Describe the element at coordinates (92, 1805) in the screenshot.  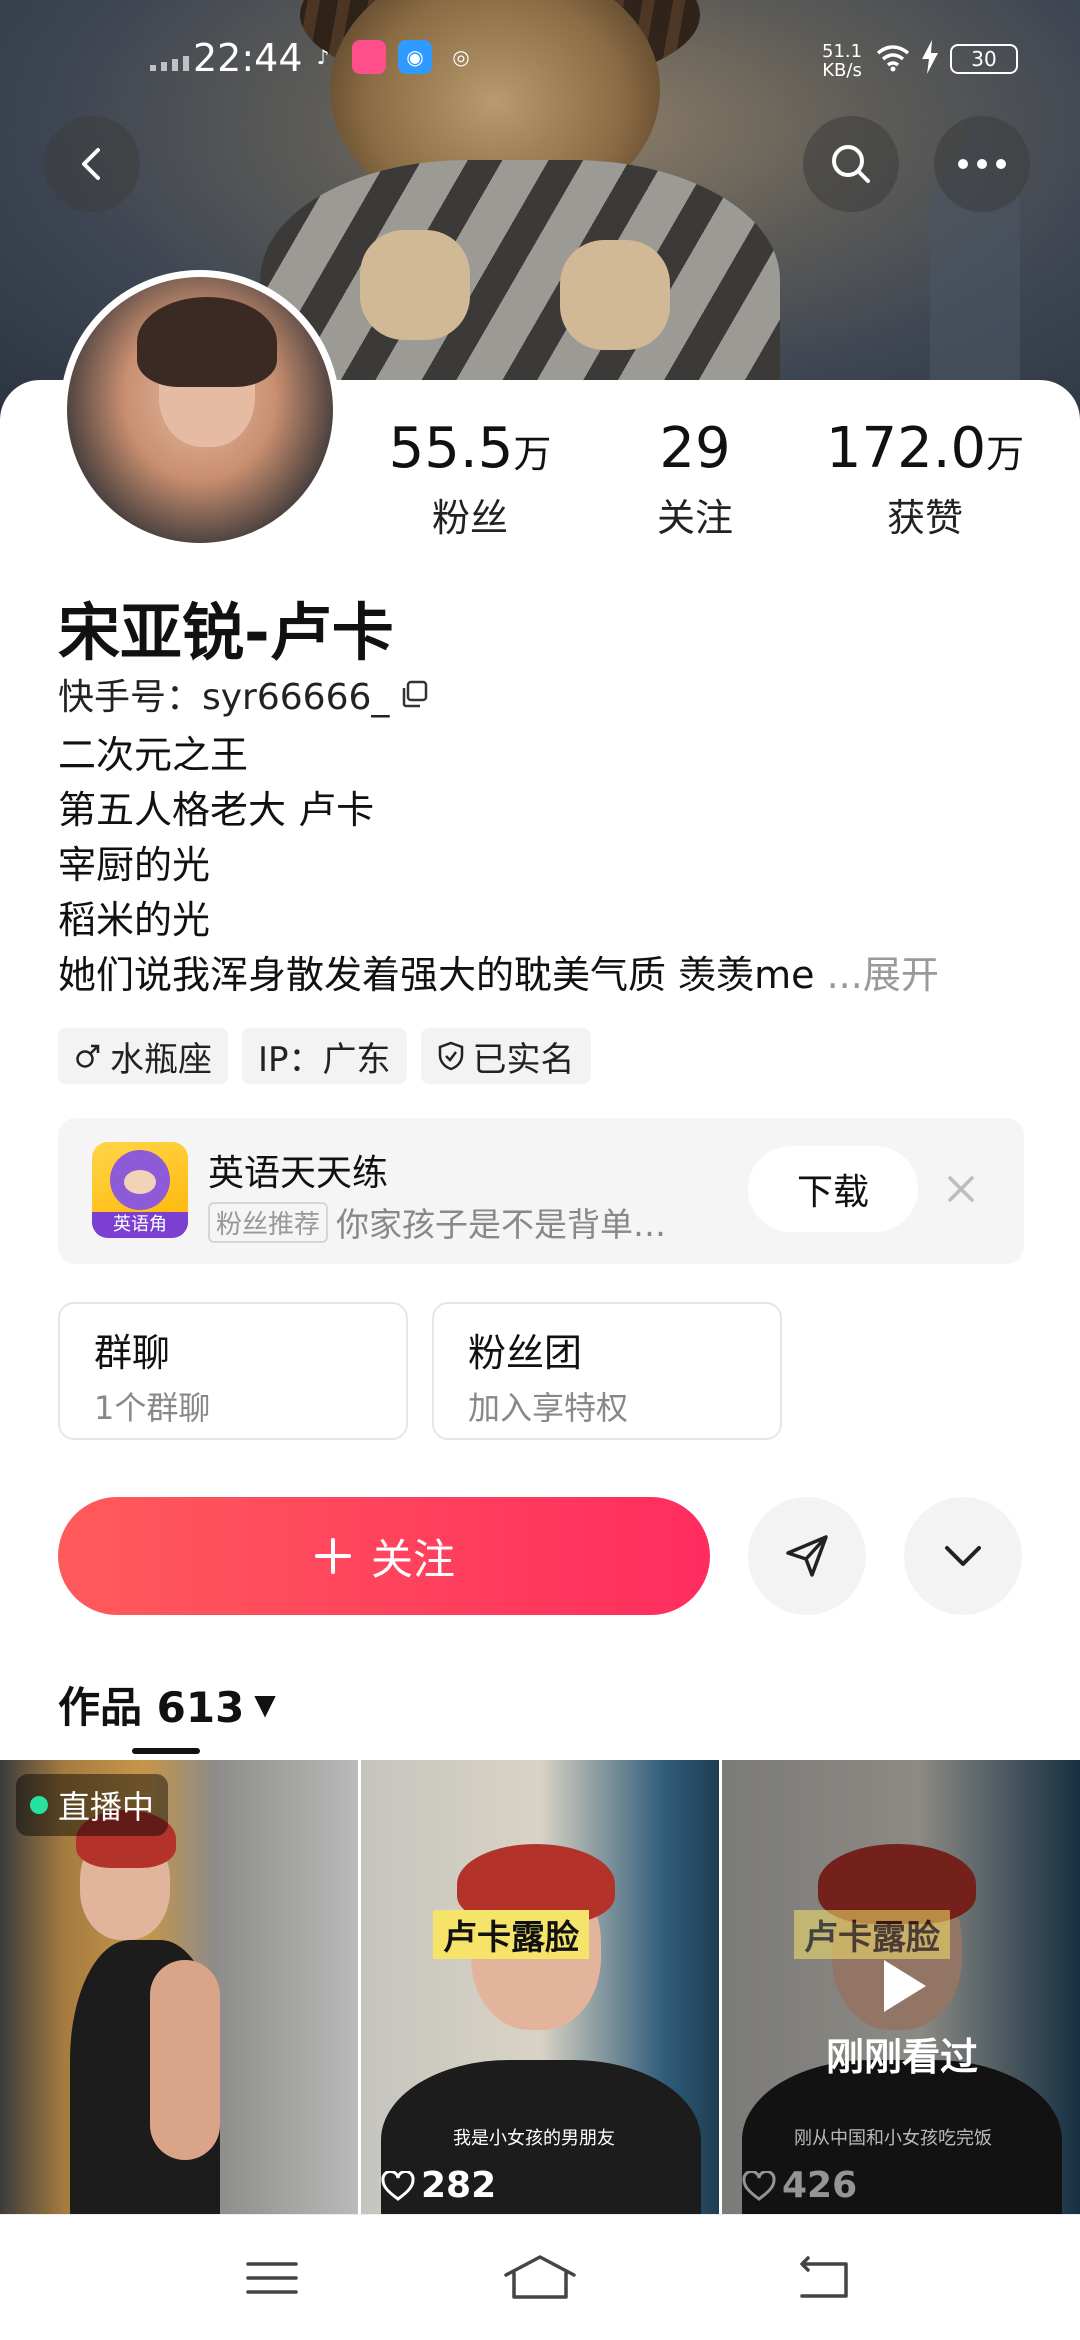
I see `live-badge: 直播中` at that location.